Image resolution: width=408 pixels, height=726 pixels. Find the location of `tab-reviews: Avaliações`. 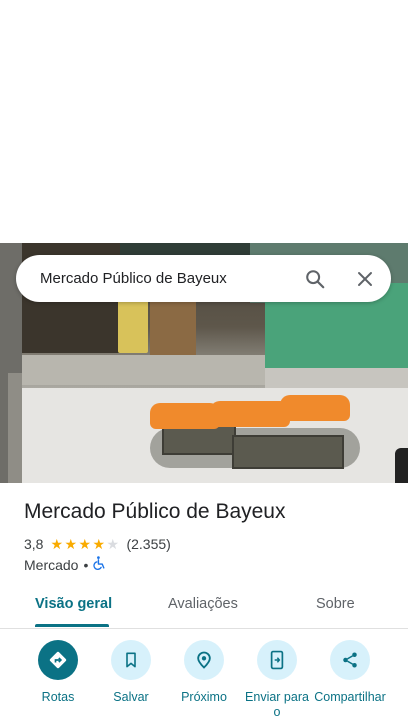

tab-reviews: Avaliações is located at coordinates (203, 604).